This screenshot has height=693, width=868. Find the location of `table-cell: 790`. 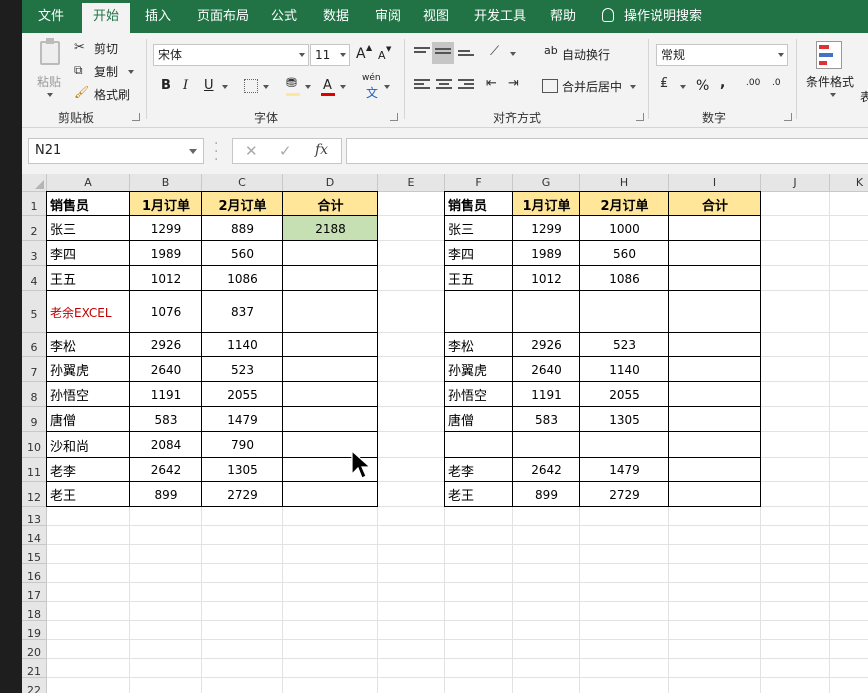

table-cell: 790 is located at coordinates (242, 445).